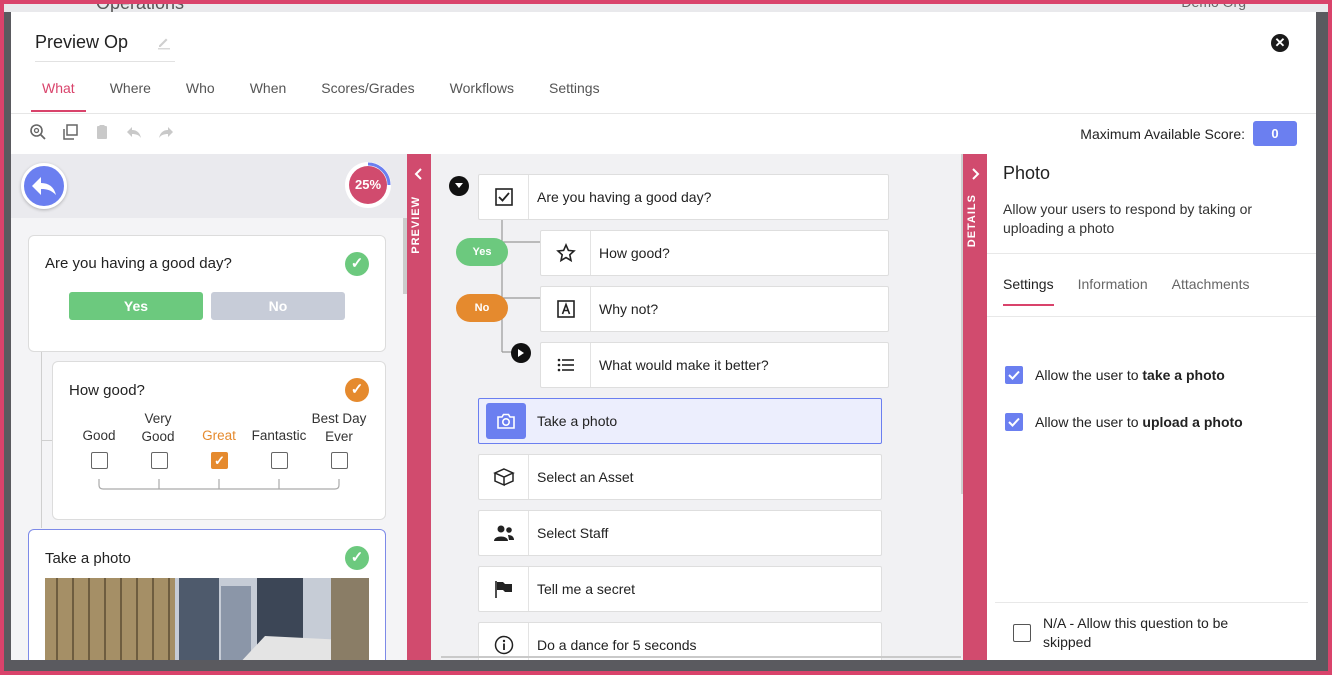 The width and height of the screenshot is (1332, 675). I want to click on back-button, so click(44, 186).